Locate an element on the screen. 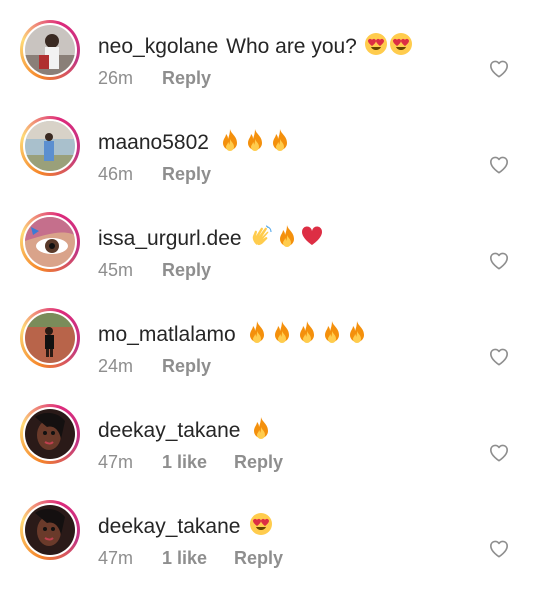  timestamp: 26m is located at coordinates (116, 78).